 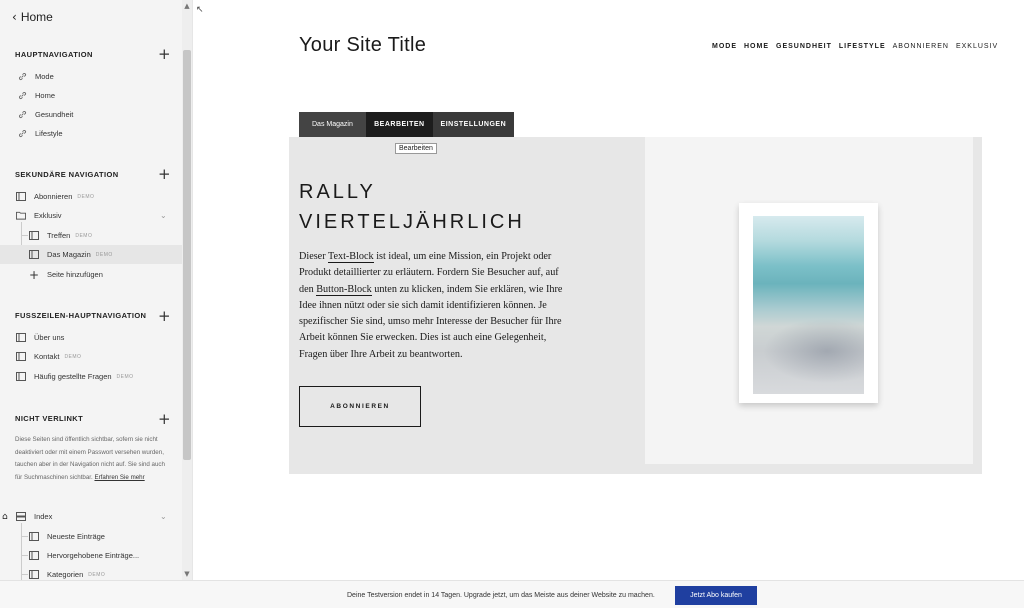 What do you see at coordinates (67, 174) in the screenshot?
I see `section-title-secondary: SEKUNDÄRE NAVIGATION` at bounding box center [67, 174].